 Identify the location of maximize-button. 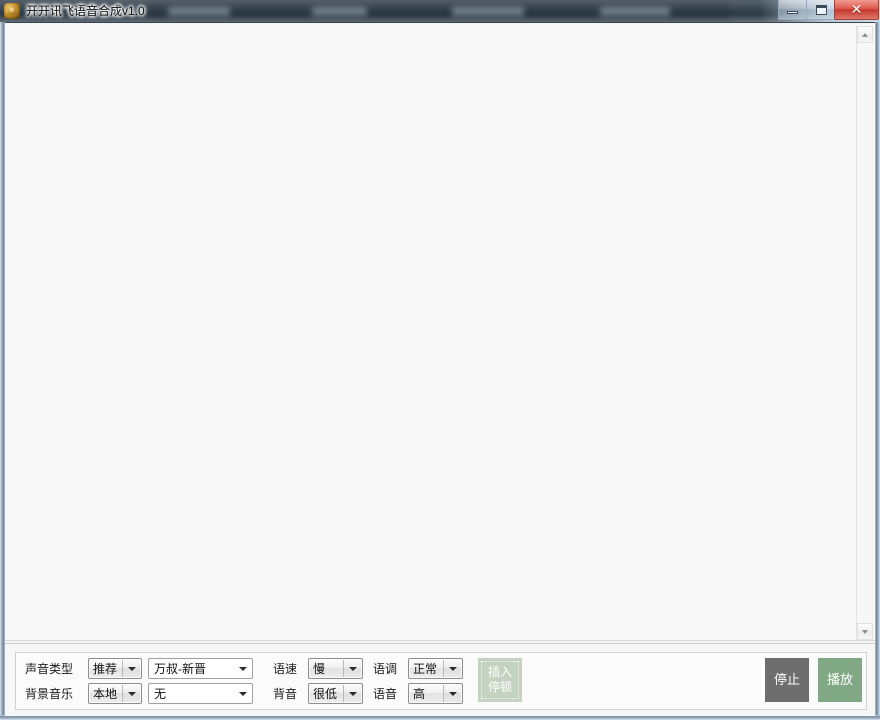
(820, 10).